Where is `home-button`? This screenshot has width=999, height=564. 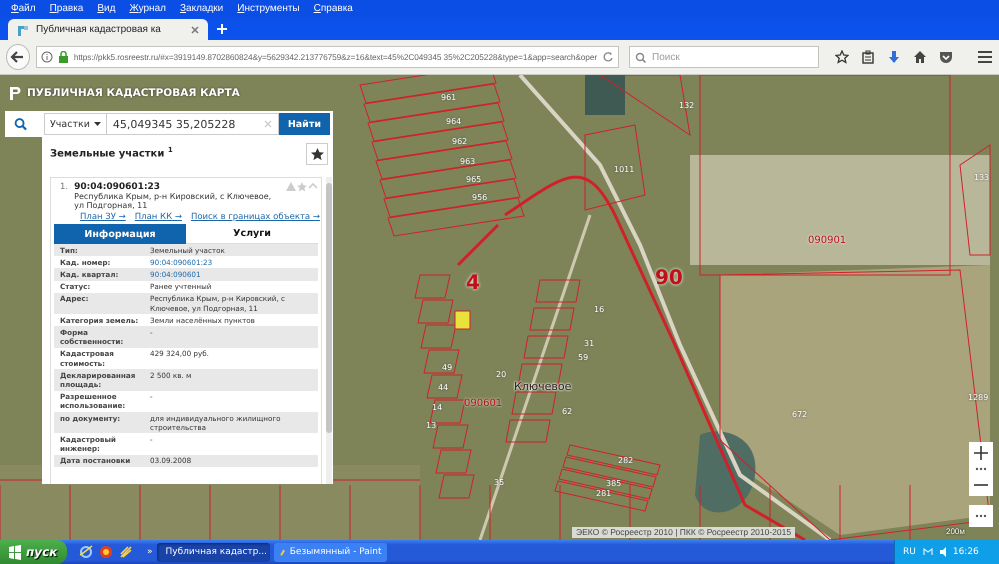 home-button is located at coordinates (920, 57).